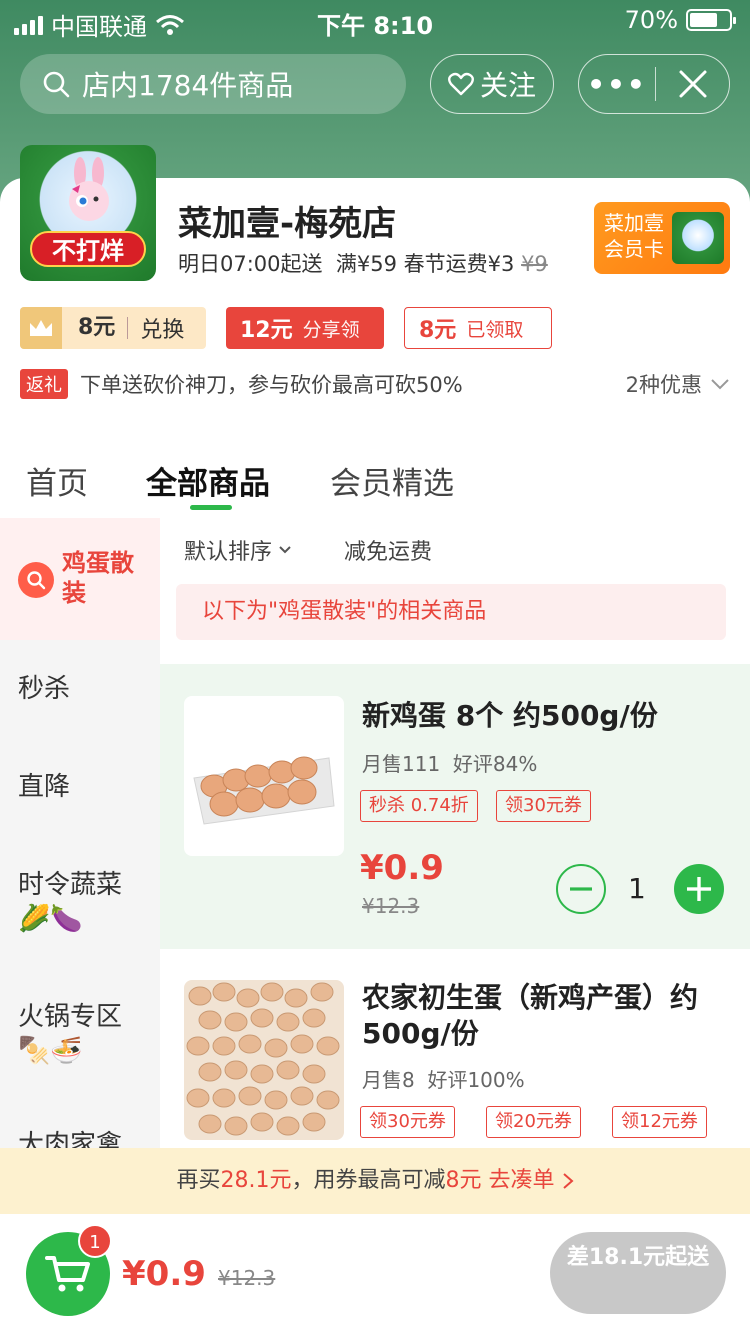 The image size is (750, 1334). I want to click on bunny-mascot-icon, so click(89, 189).